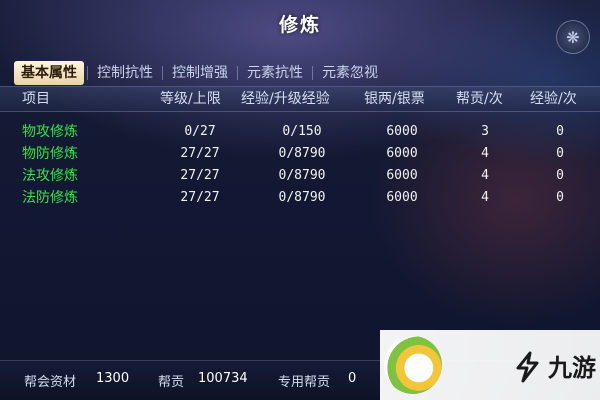 This screenshot has height=400, width=600. Describe the element at coordinates (352, 378) in the screenshot. I see `special-contribution-value: 0` at that location.